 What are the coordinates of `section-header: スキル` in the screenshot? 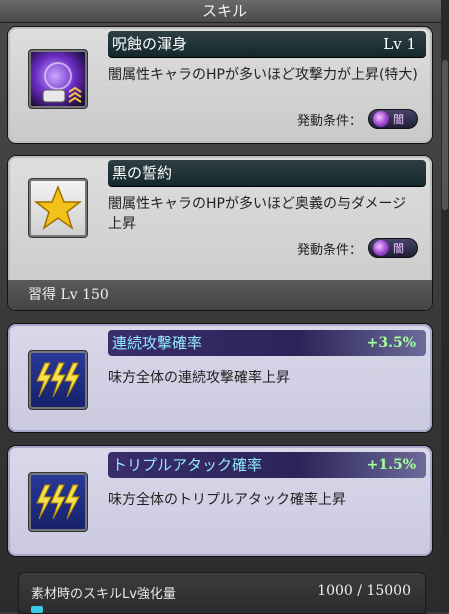 It's located at (224, 11).